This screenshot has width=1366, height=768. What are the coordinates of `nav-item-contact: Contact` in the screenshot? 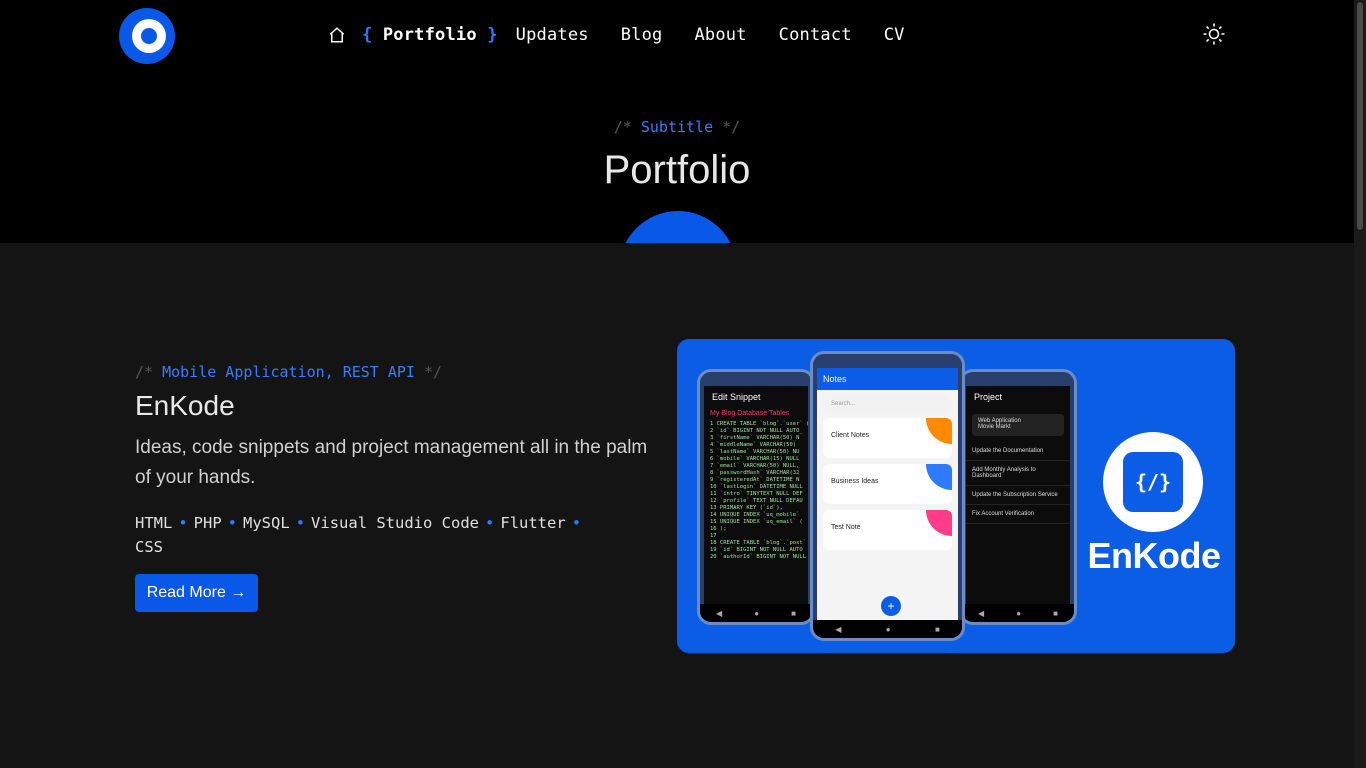 It's located at (815, 35).